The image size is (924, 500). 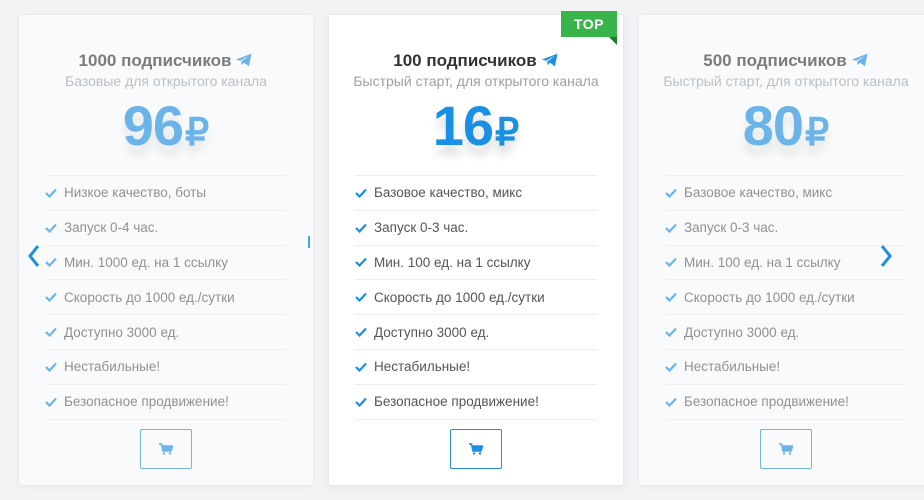 I want to click on card-subtitle: Базовые для открытого канала, so click(x=166, y=81).